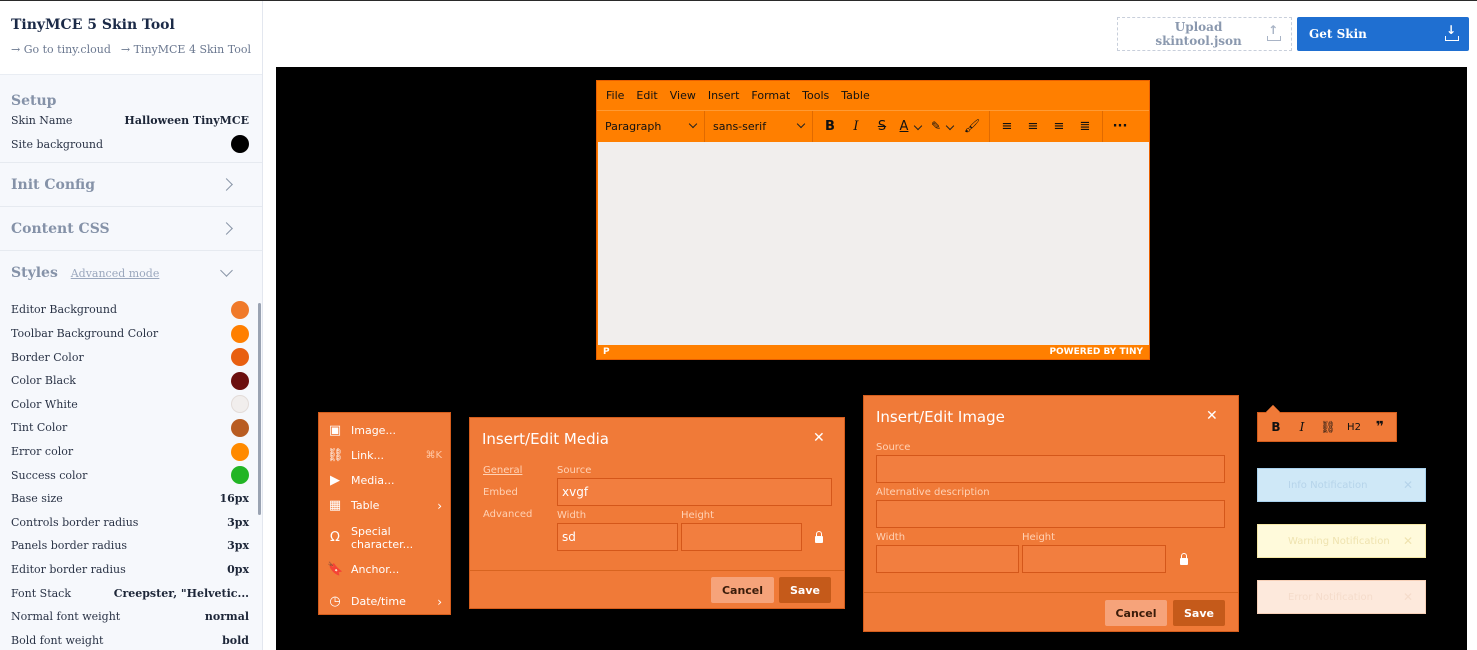  What do you see at coordinates (131, 546) in the screenshot?
I see `style-row-panels-radius: Panels border radius 3px` at bounding box center [131, 546].